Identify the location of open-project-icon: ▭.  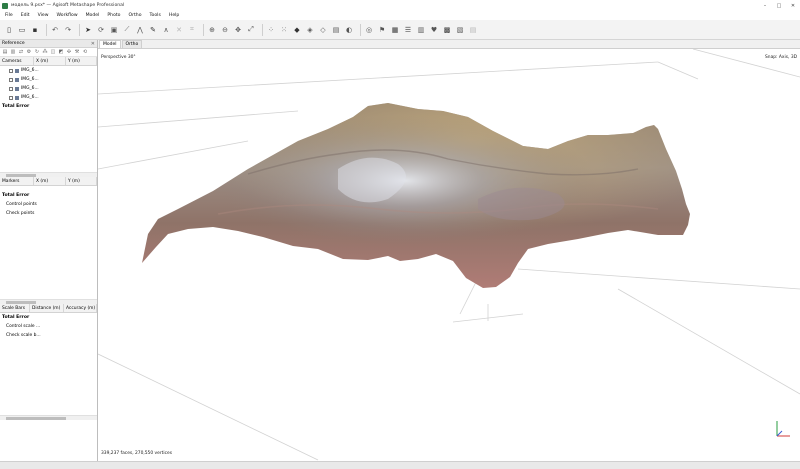
(22, 30).